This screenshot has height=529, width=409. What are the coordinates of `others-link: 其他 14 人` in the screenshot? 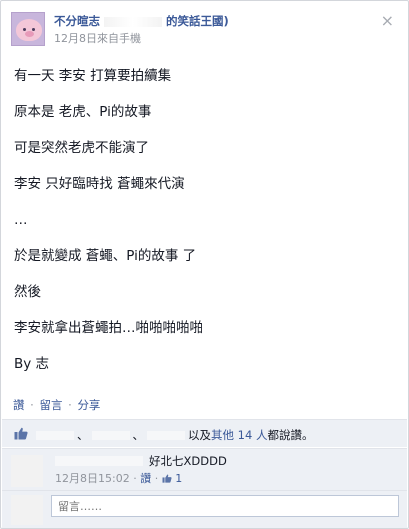 It's located at (239, 435).